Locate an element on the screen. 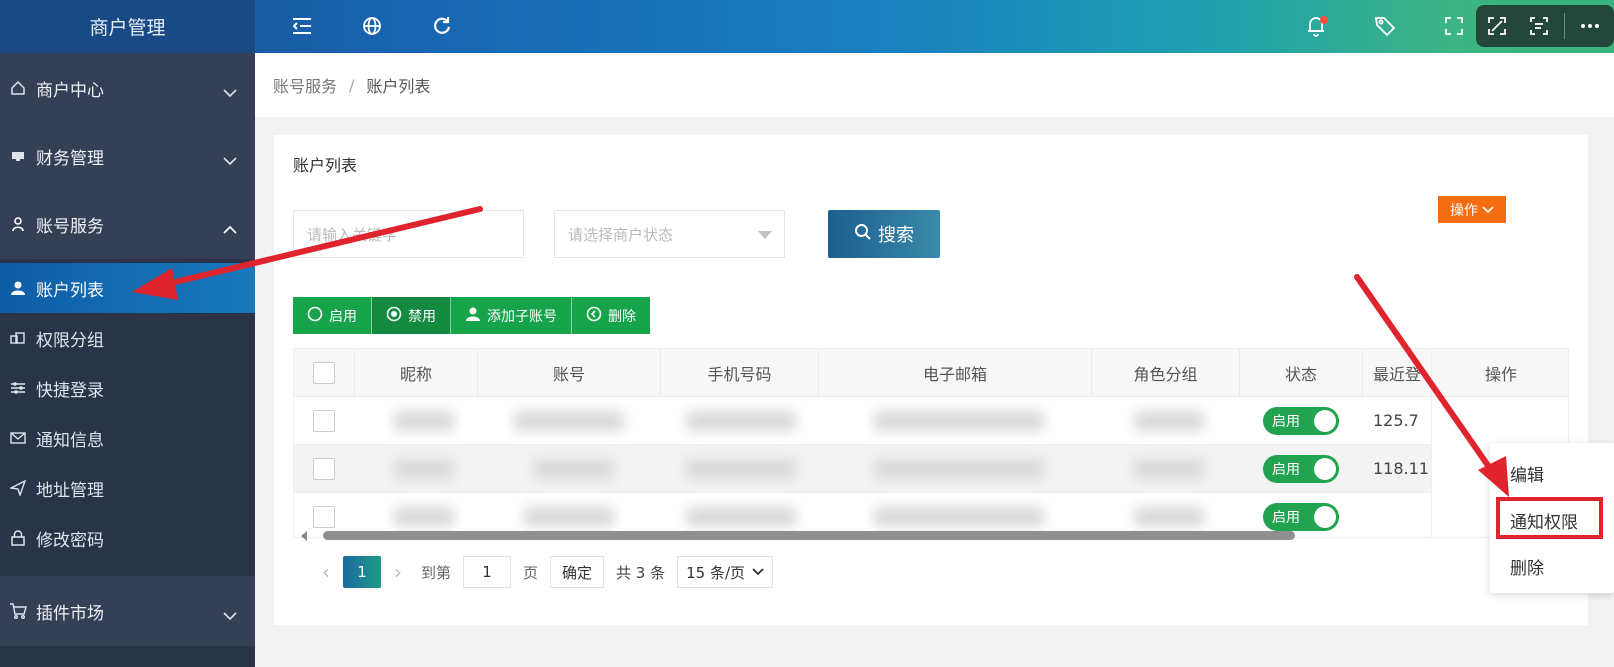 This screenshot has width=1614, height=667. recent-login-ip: 125.7 is located at coordinates (1396, 420).